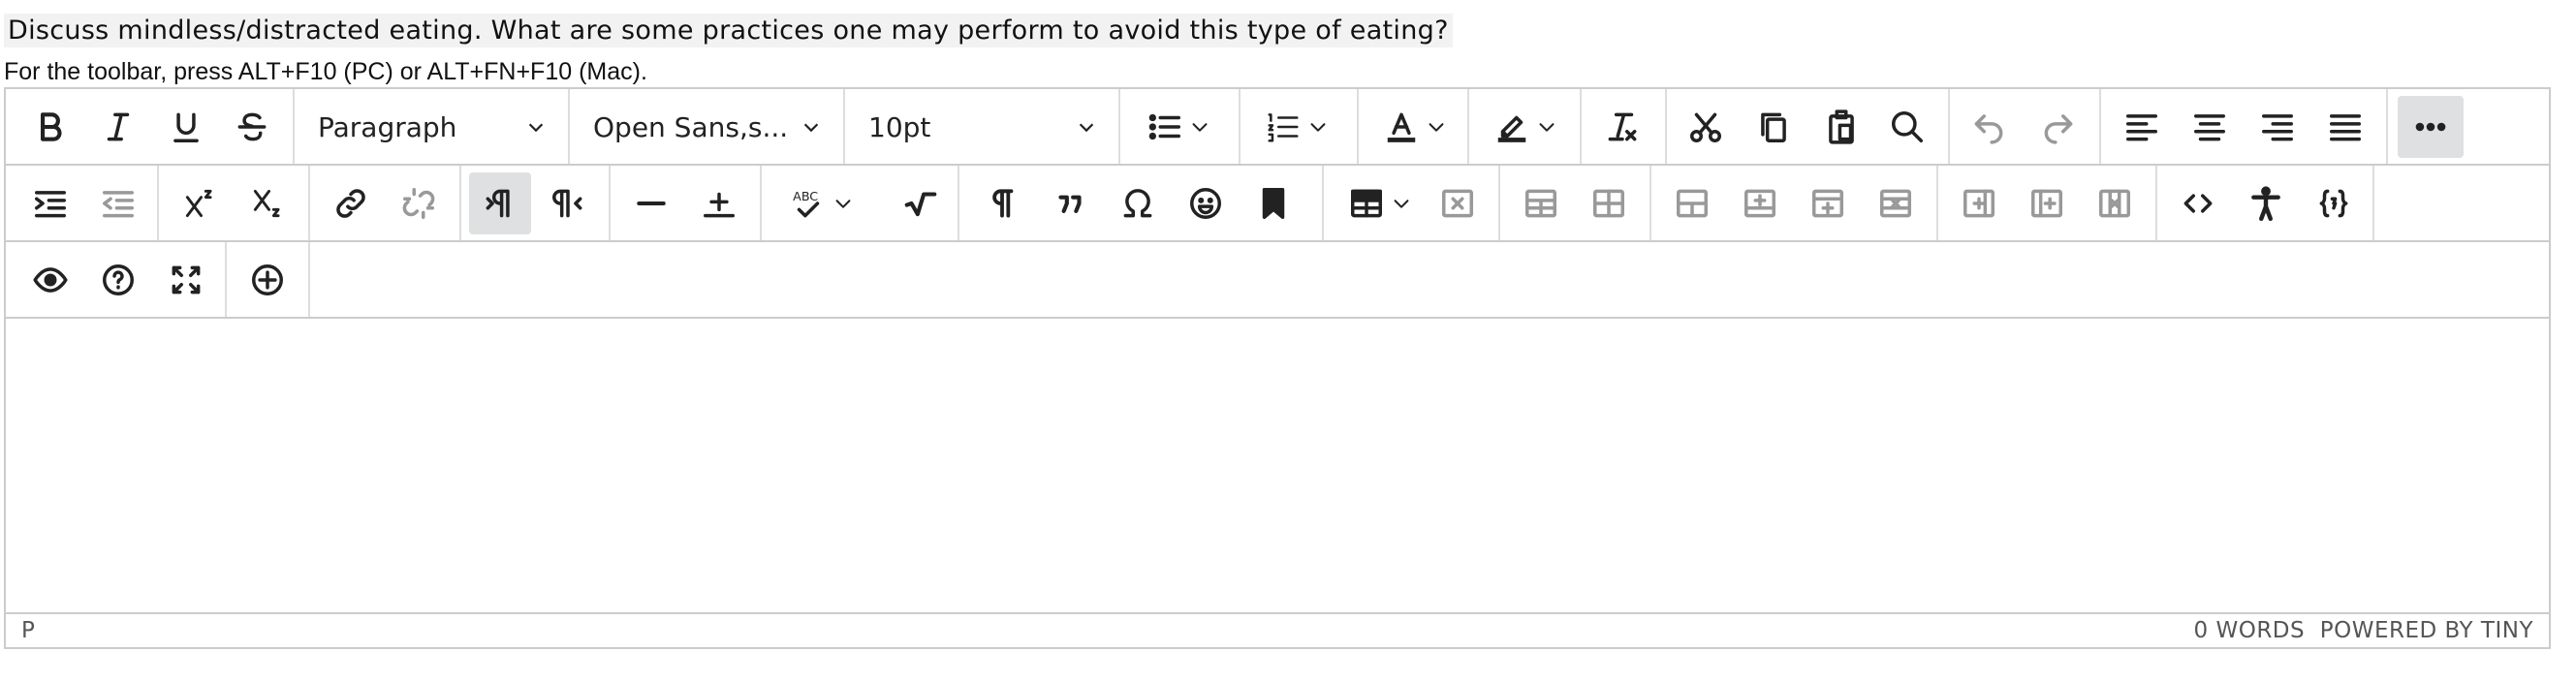 This screenshot has height=682, width=2576. Describe the element at coordinates (2115, 203) in the screenshot. I see `delete-column-button` at that location.